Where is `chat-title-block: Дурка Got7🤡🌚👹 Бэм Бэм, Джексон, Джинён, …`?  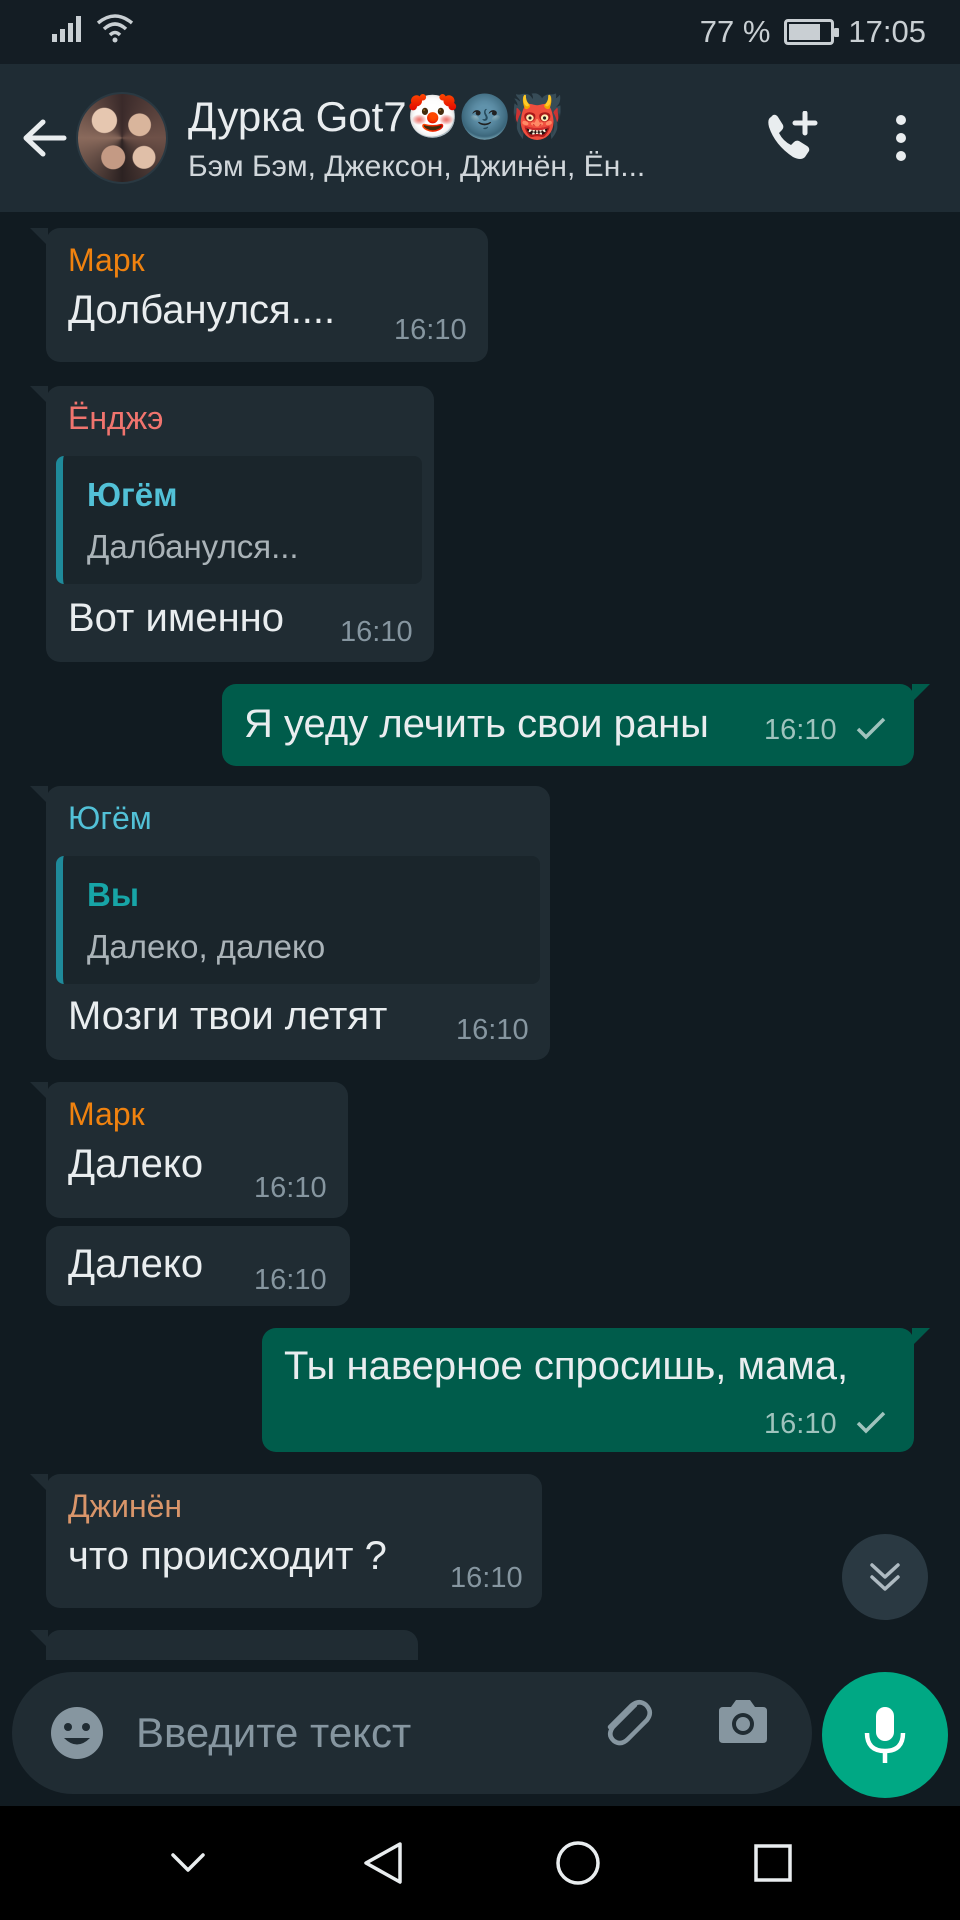 chat-title-block: Дурка Got7🤡🌚👹 Бэм Бэм, Джексон, Джинён, … is located at coordinates (472, 138).